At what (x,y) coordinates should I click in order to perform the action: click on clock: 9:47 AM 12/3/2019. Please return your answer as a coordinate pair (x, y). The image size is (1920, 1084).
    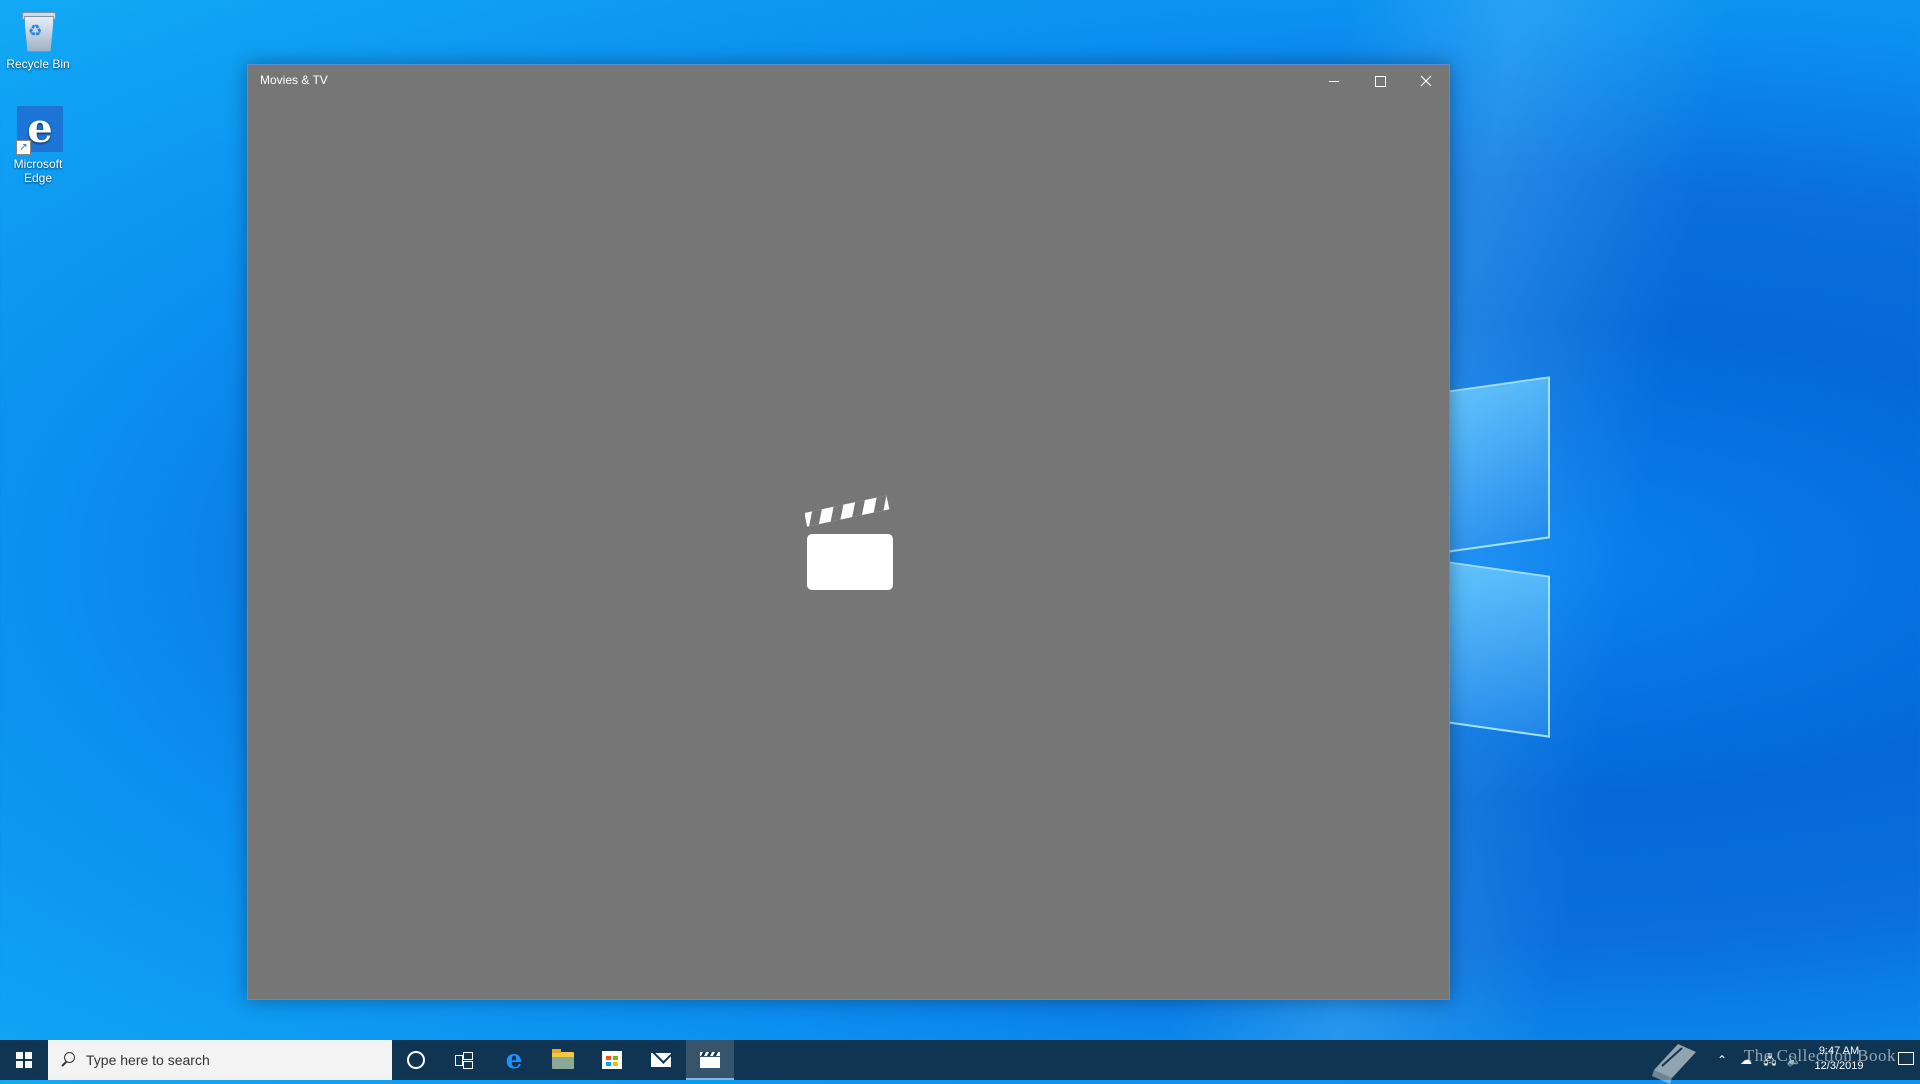
    Looking at the image, I should click on (1839, 1059).